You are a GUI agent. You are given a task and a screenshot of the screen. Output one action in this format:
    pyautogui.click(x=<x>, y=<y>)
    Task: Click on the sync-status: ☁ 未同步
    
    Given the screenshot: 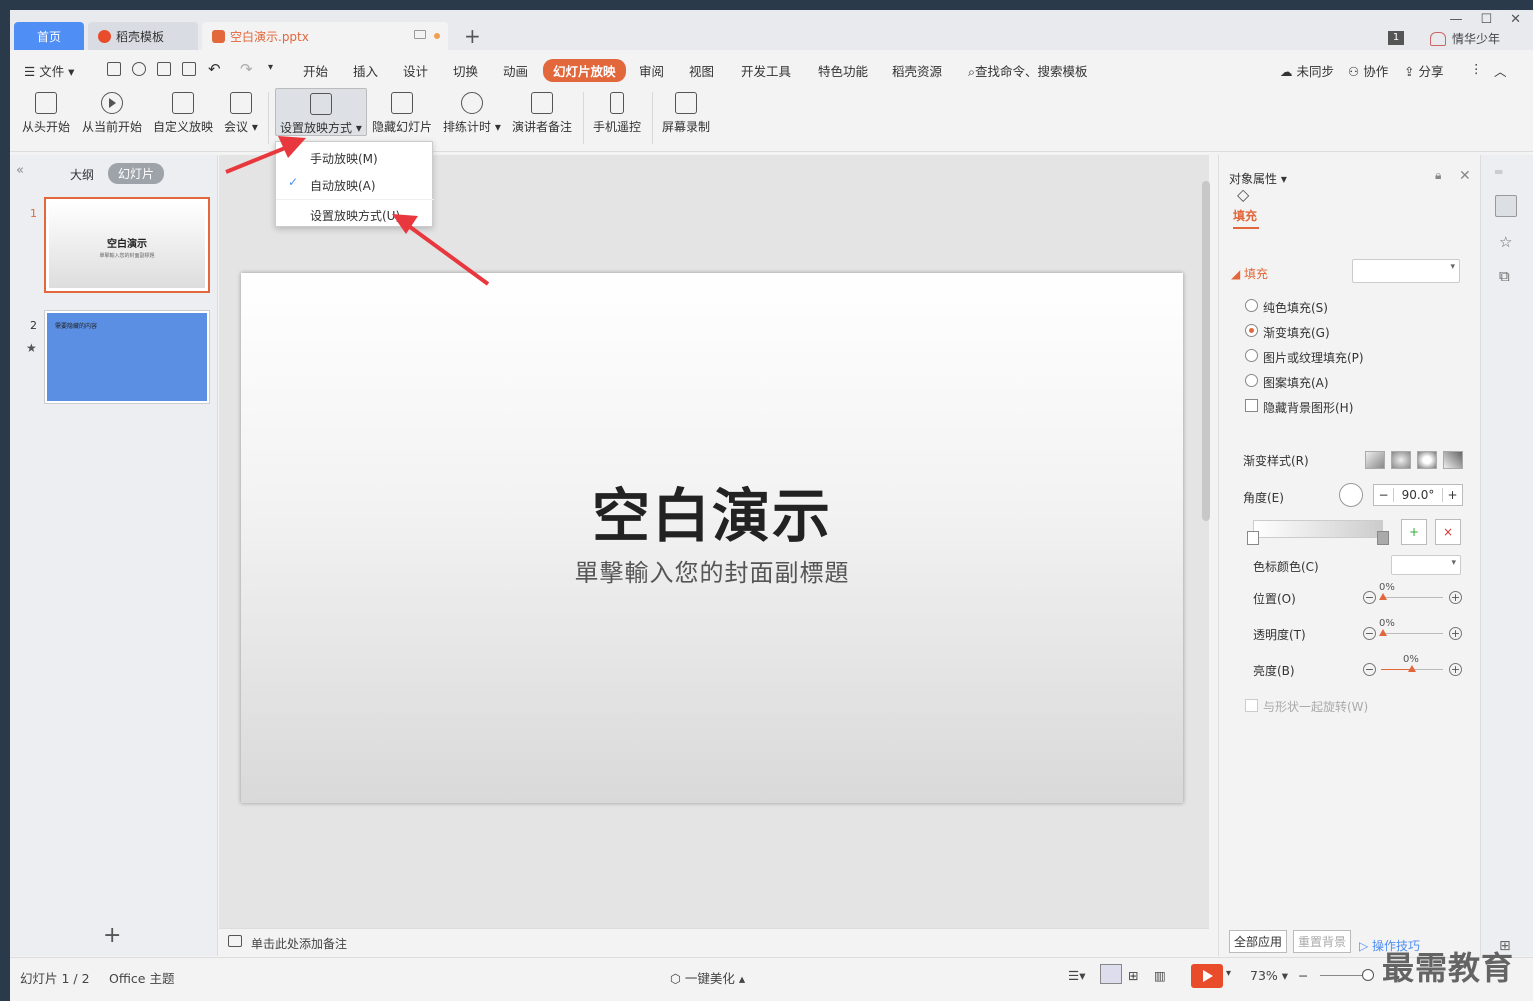 What is the action you would take?
    pyautogui.click(x=1307, y=70)
    